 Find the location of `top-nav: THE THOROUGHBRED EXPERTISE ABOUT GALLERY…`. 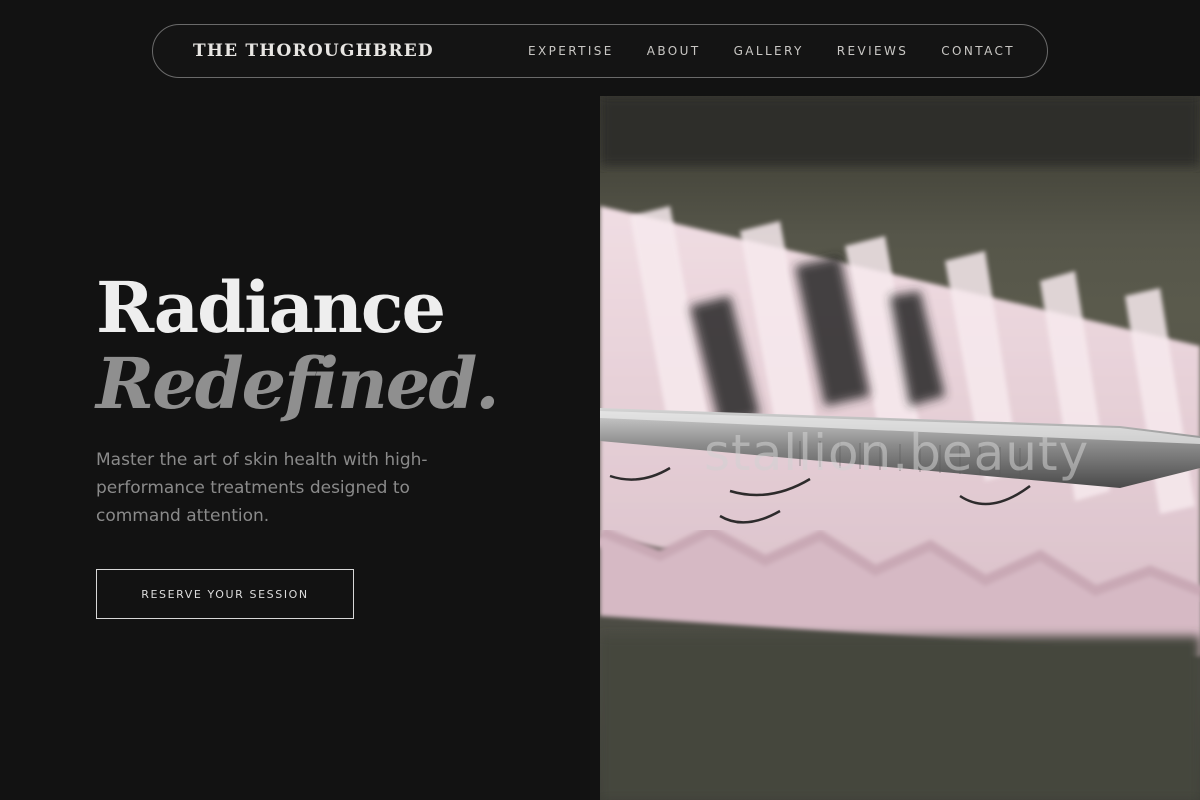

top-nav: THE THOROUGHBRED EXPERTISE ABOUT GALLERY… is located at coordinates (600, 51).